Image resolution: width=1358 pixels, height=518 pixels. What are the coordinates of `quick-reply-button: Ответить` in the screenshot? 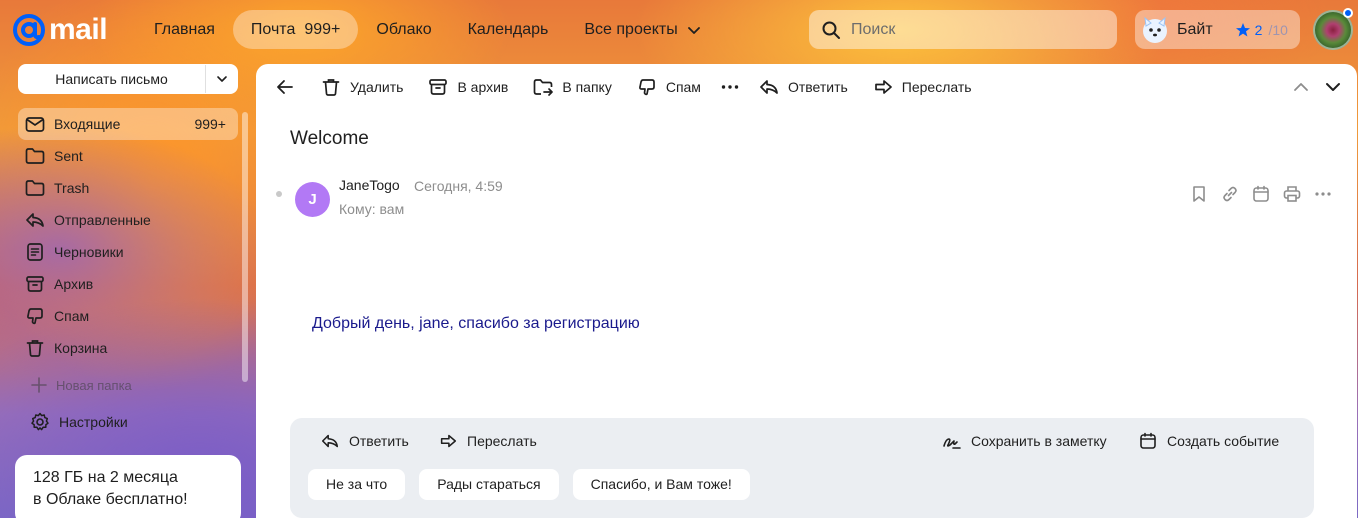 It's located at (364, 441).